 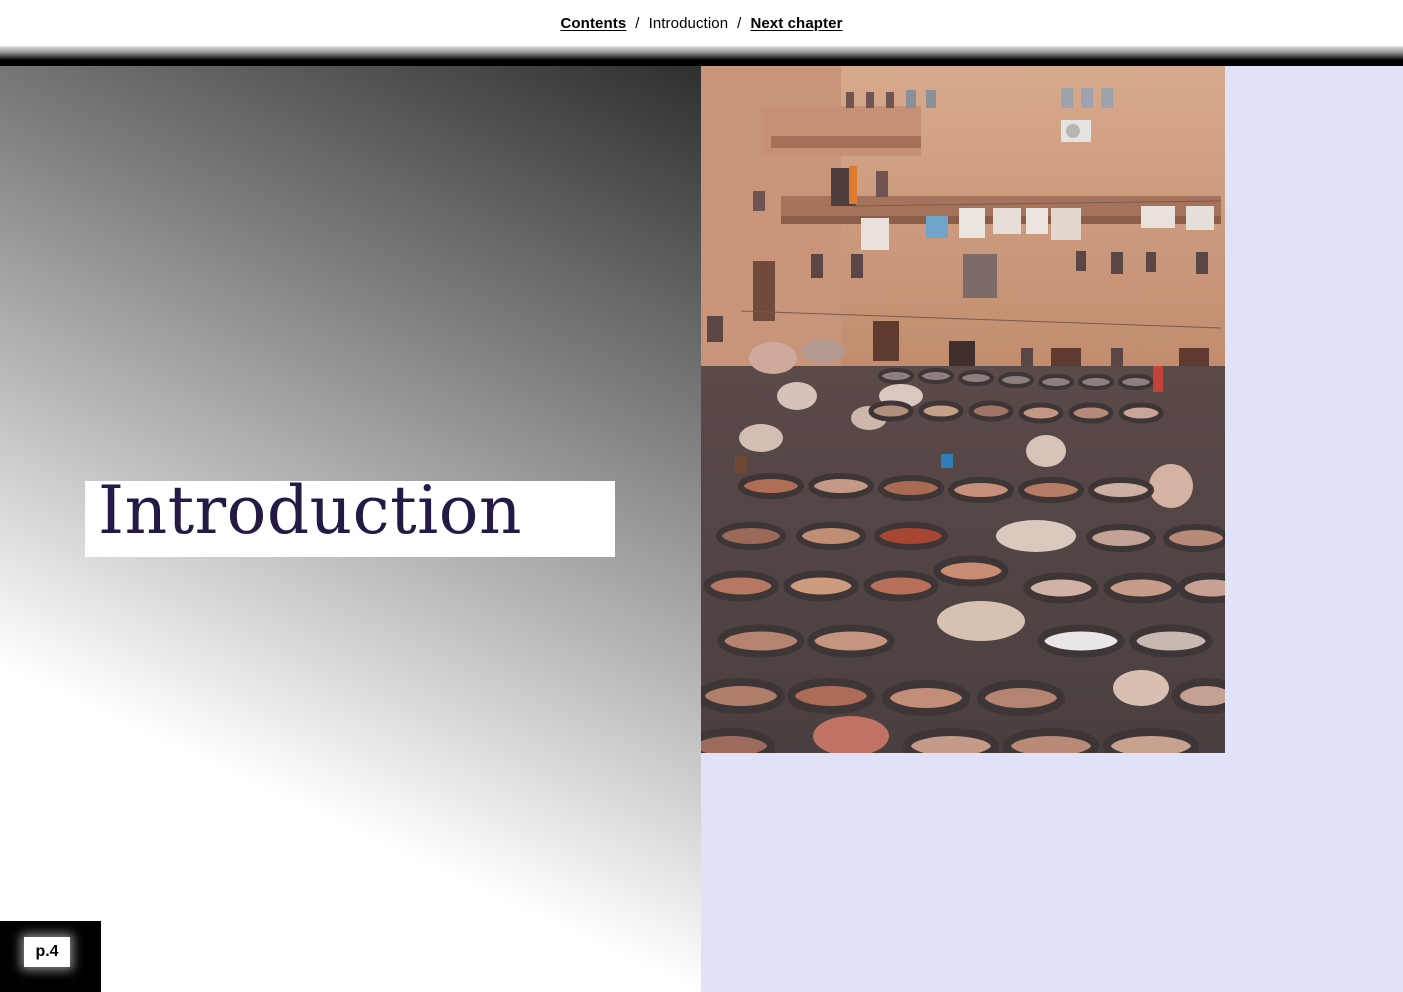 I want to click on next-chapter-link: Next chapter, so click(x=796, y=23).